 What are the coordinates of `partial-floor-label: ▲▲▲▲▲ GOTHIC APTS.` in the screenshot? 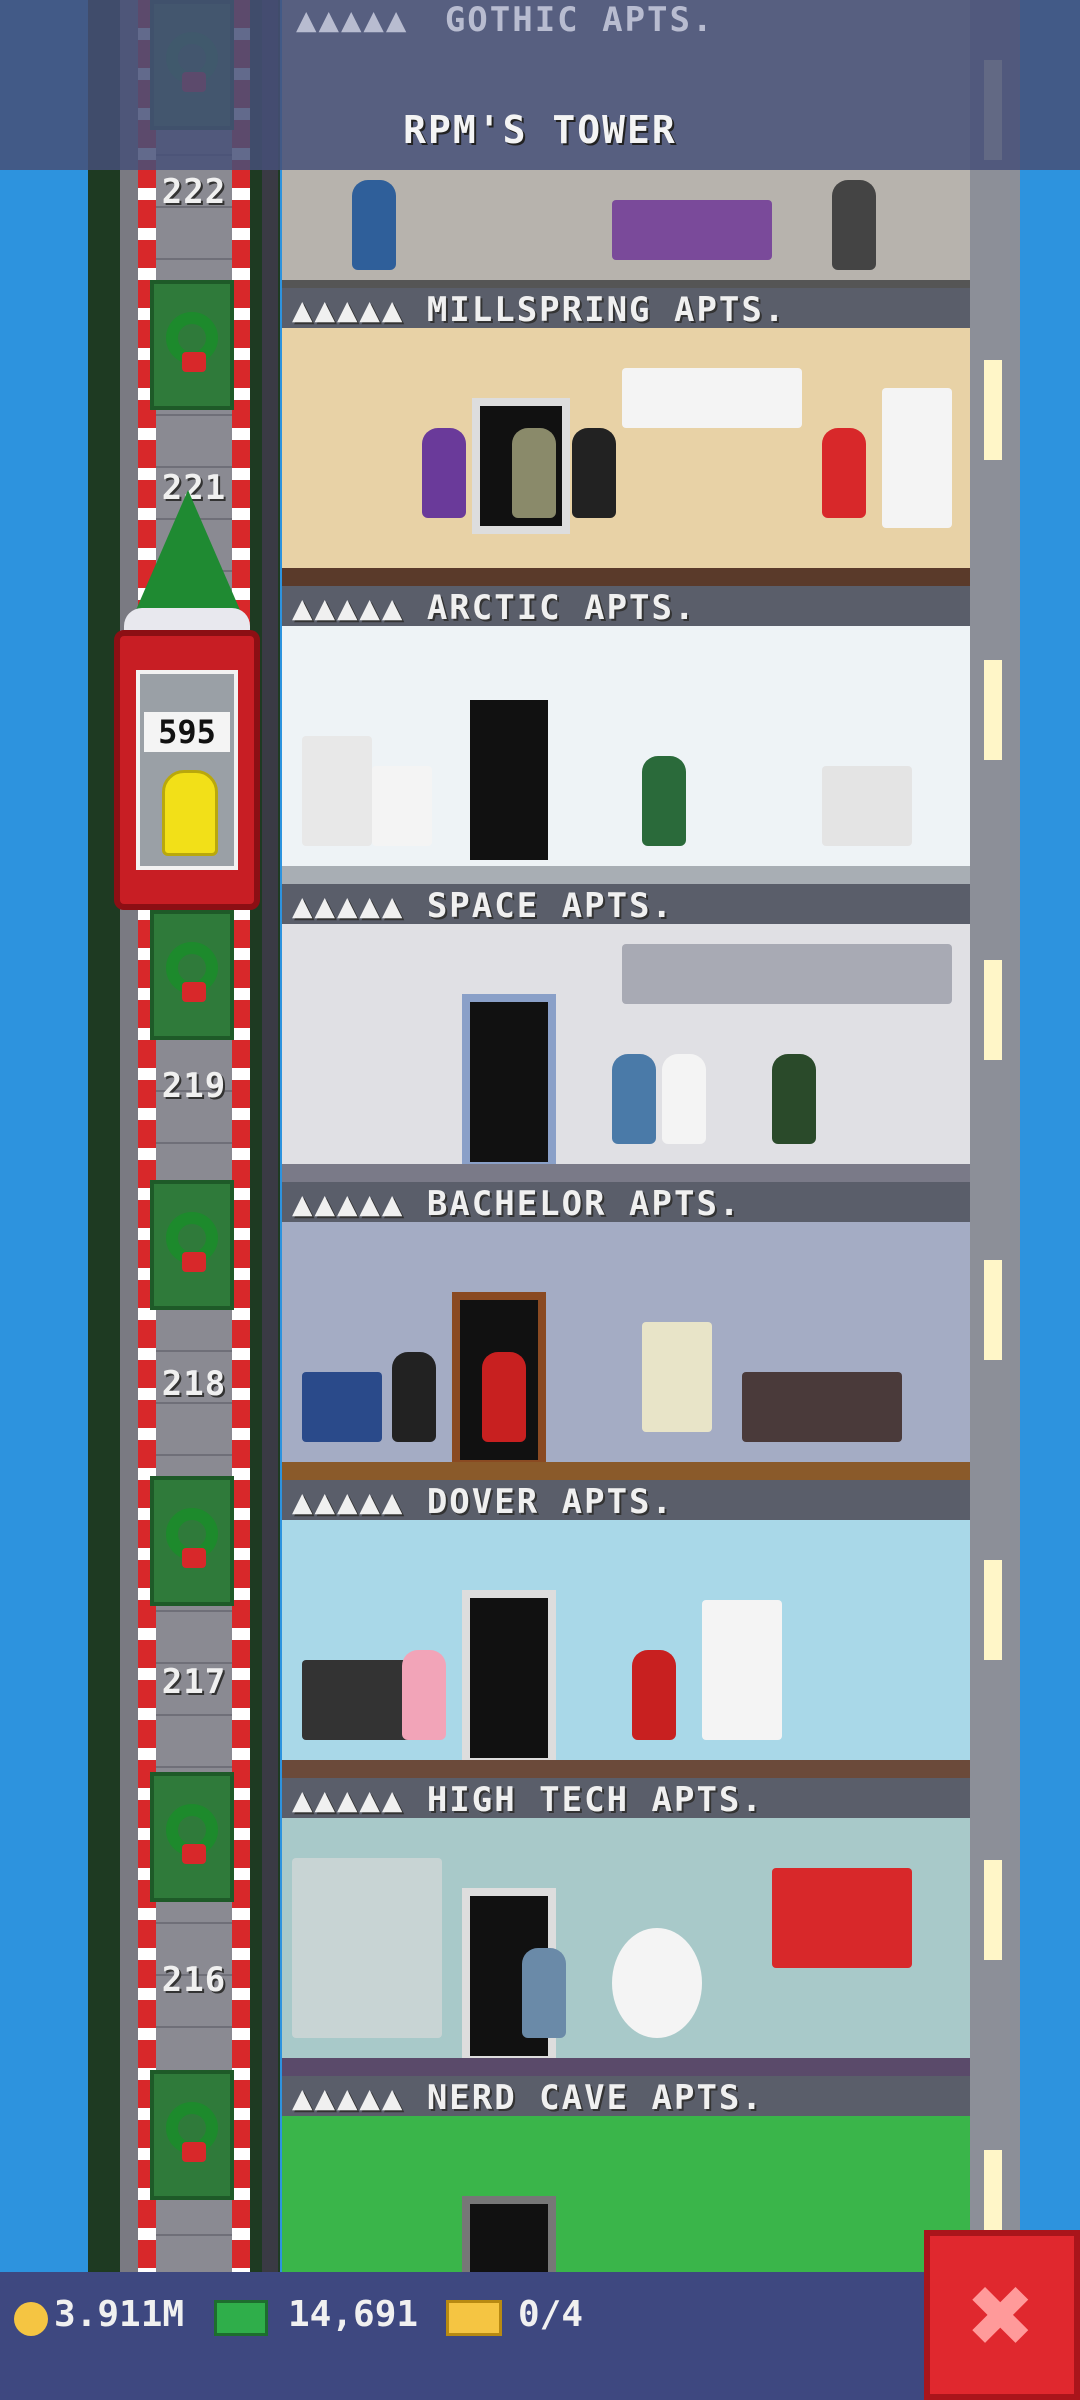 It's located at (505, 20).